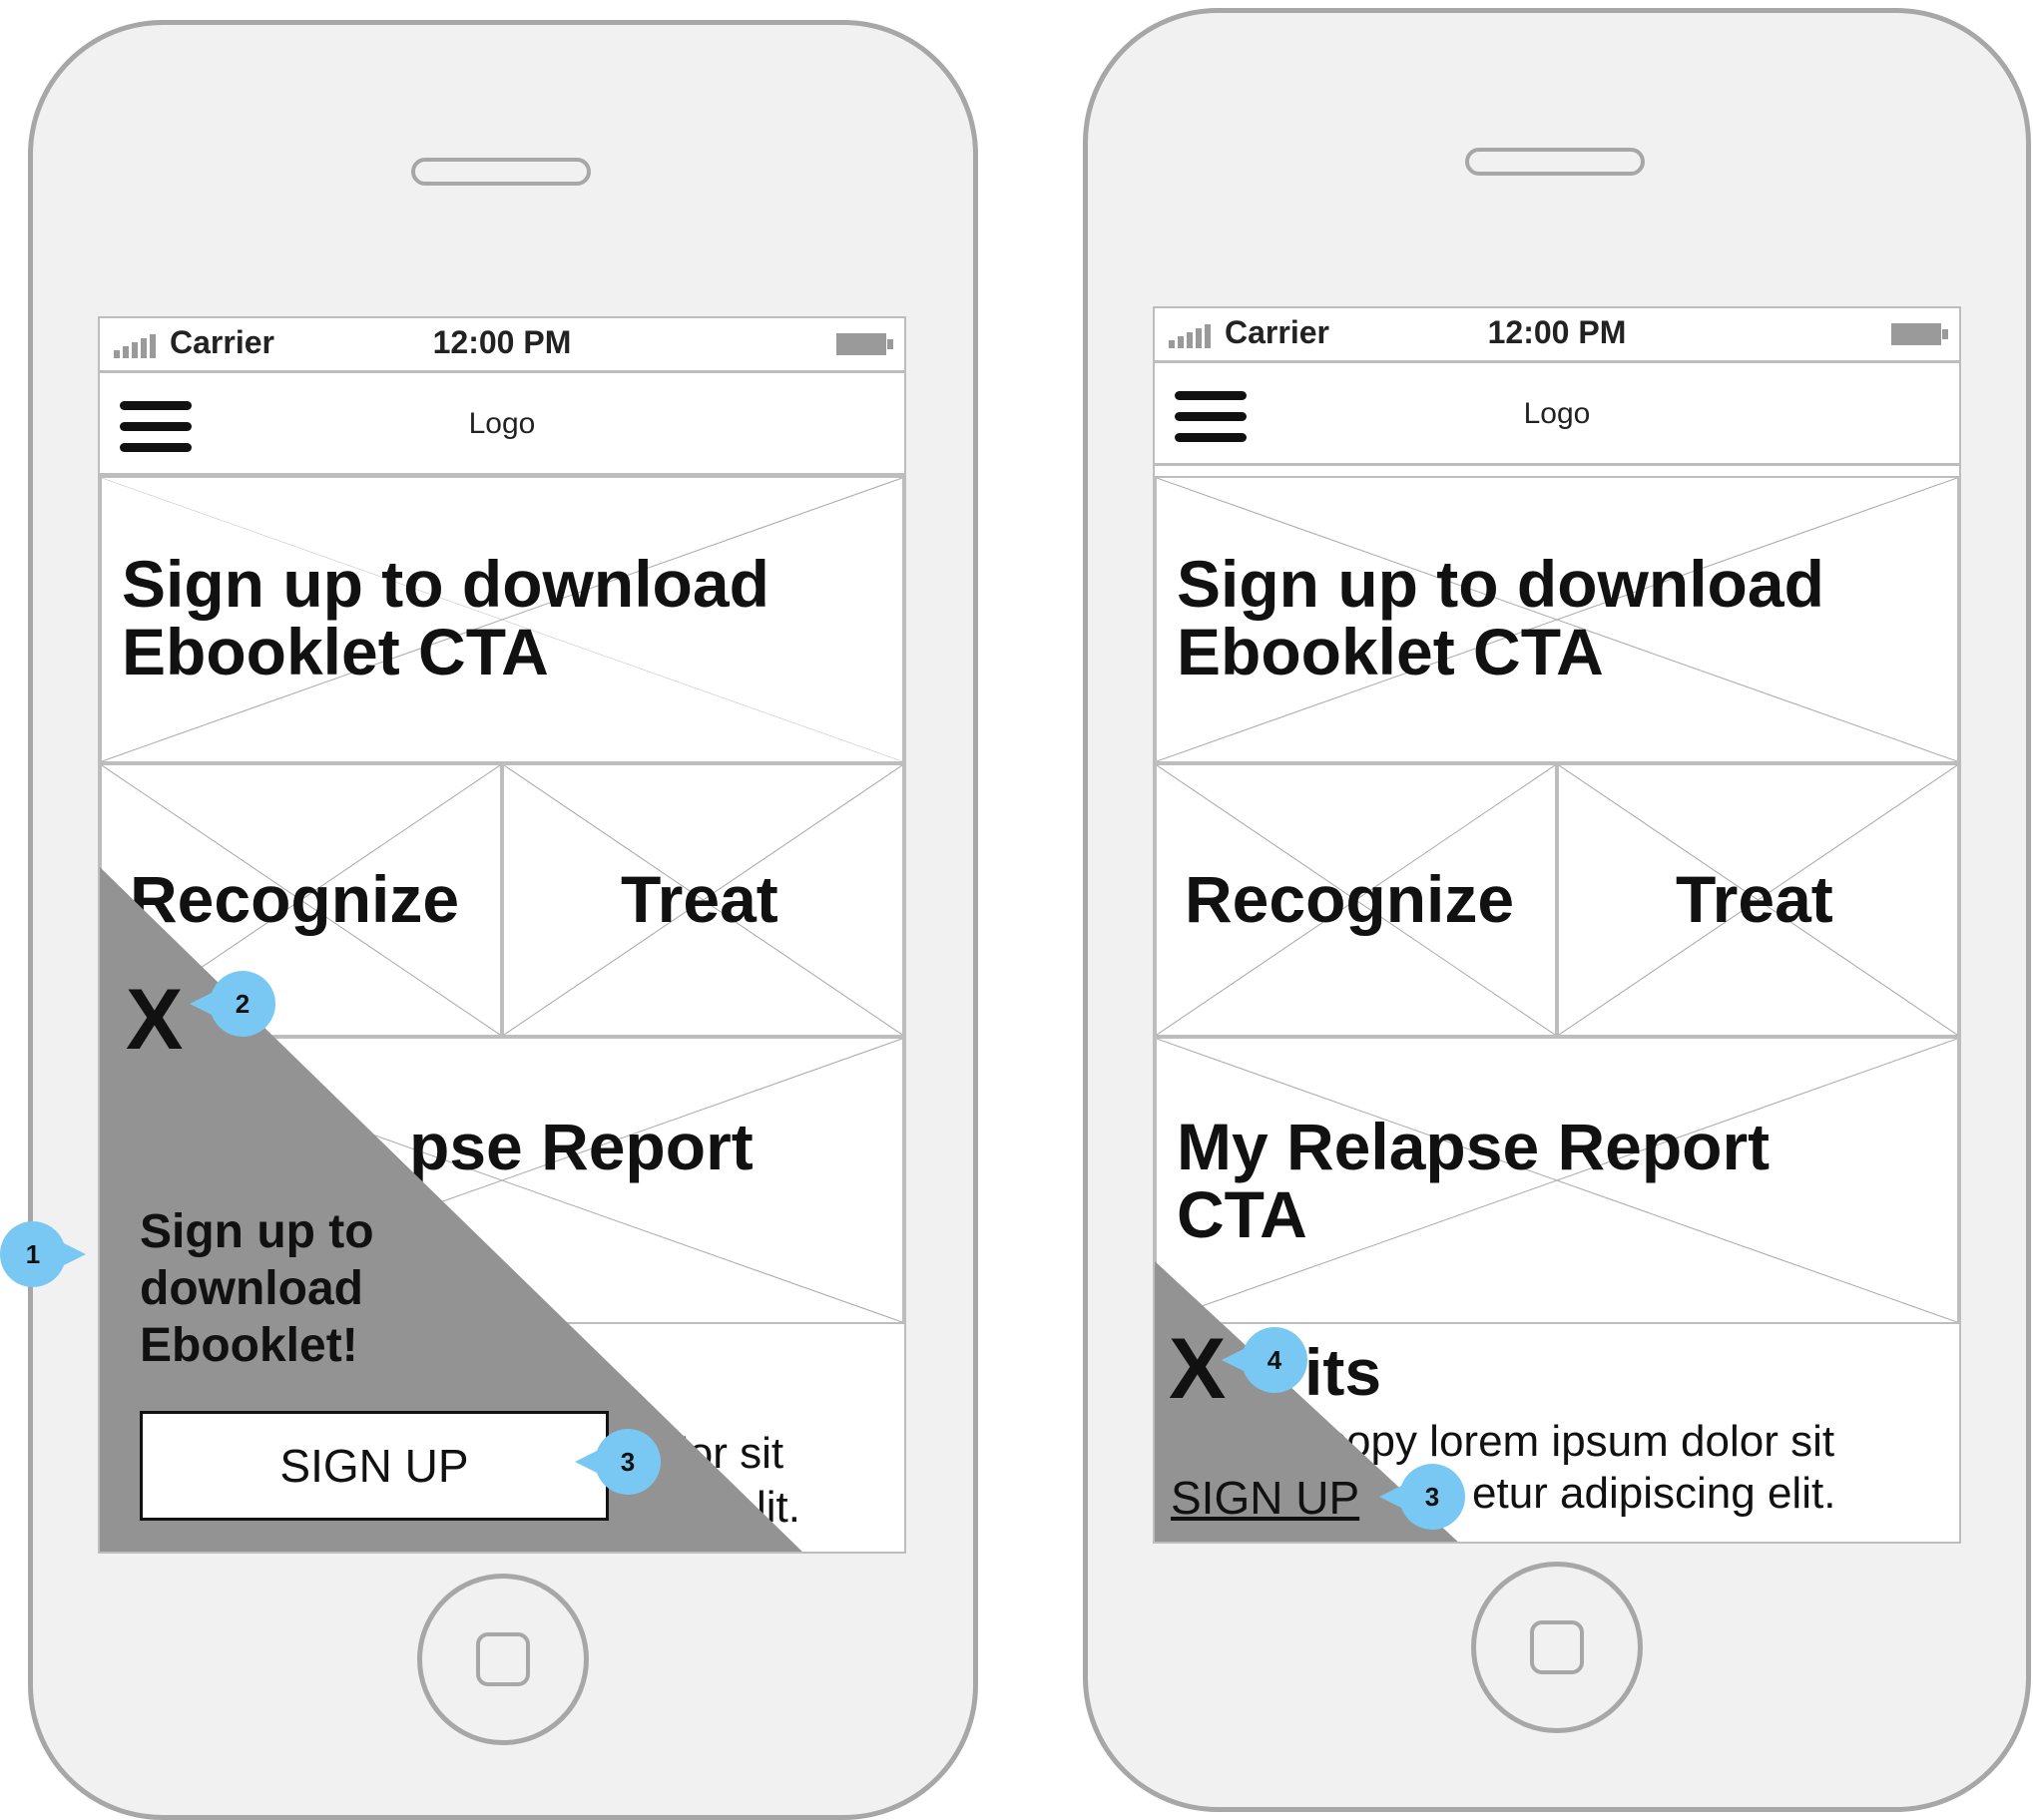  What do you see at coordinates (501, 172) in the screenshot?
I see `speaker-left` at bounding box center [501, 172].